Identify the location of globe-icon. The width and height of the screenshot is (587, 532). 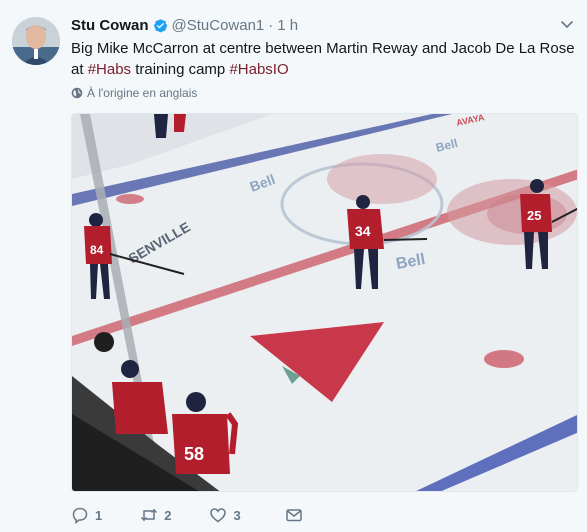
(77, 93).